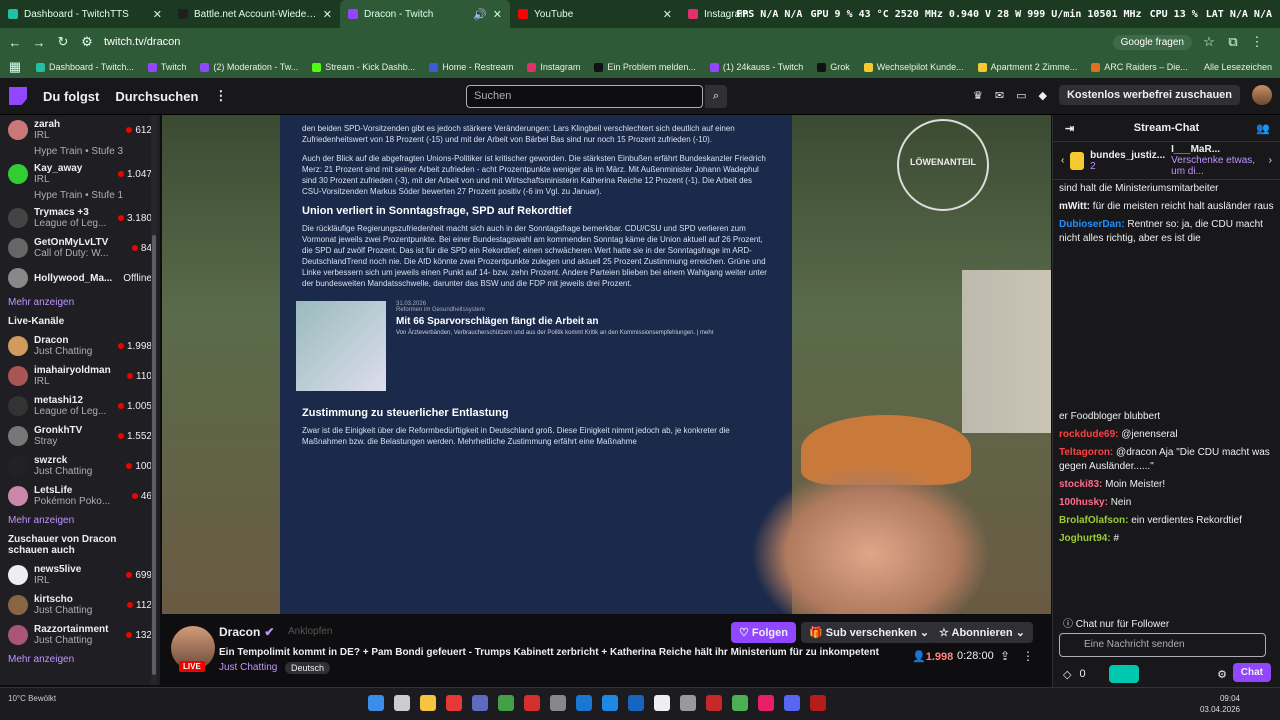 The width and height of the screenshot is (1280, 720). What do you see at coordinates (376, 703) in the screenshot?
I see `start-icon` at bounding box center [376, 703].